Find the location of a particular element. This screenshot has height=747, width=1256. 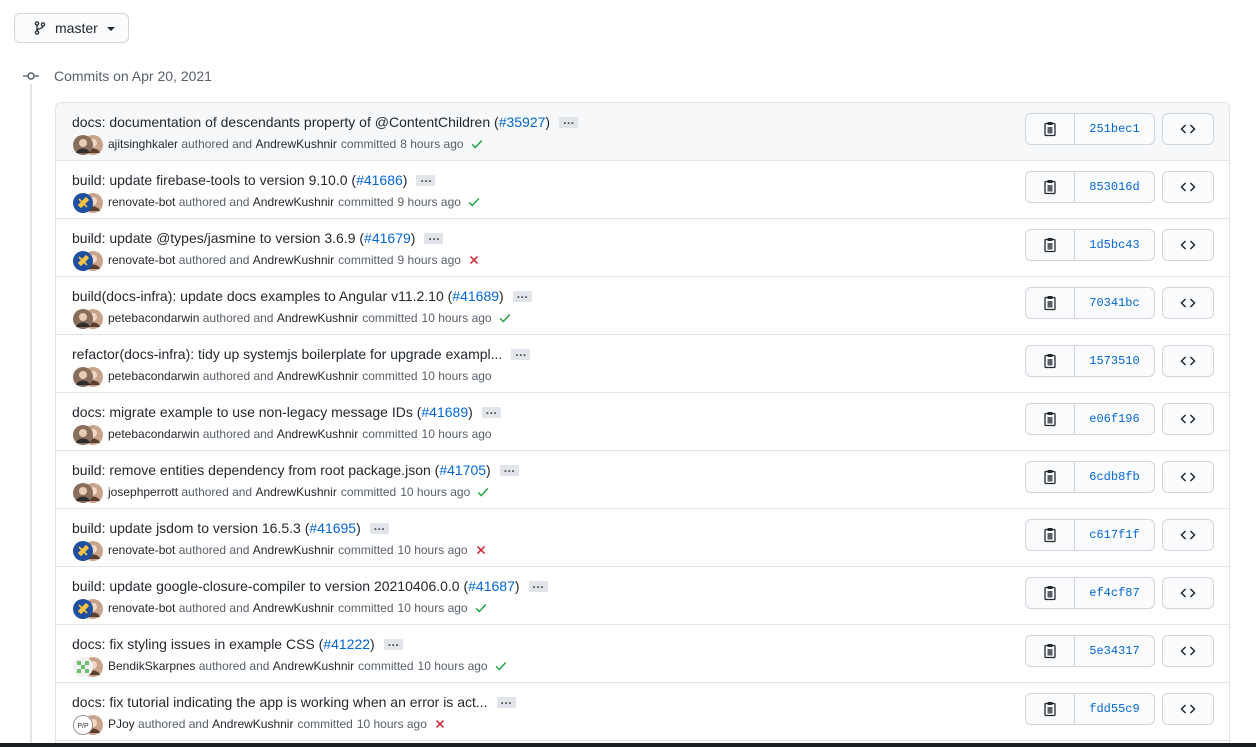

pr-link: #35927 is located at coordinates (522, 122).